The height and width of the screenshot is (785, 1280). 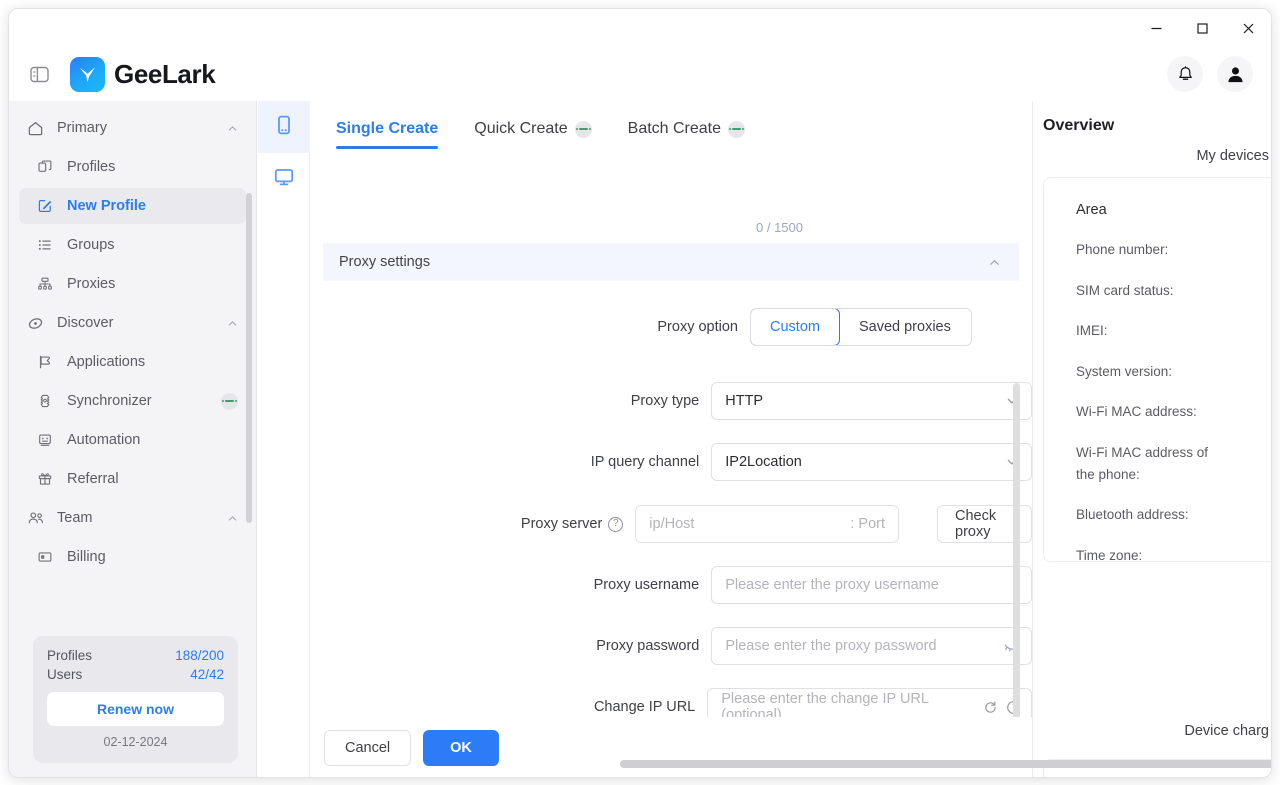 I want to click on field-proxy-type: Proxy type HTTP, so click(x=671, y=401).